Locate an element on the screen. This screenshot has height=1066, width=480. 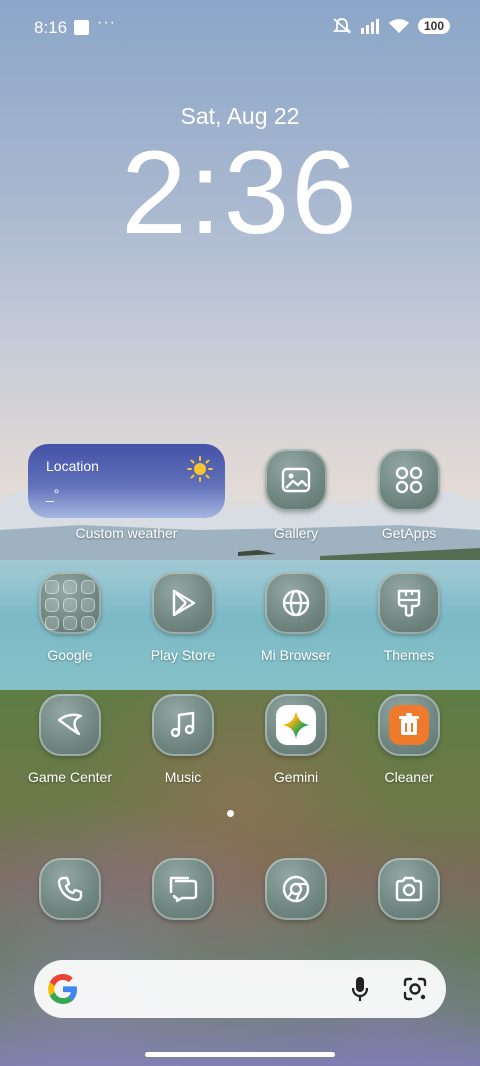
phone-icon is located at coordinates (70, 889).